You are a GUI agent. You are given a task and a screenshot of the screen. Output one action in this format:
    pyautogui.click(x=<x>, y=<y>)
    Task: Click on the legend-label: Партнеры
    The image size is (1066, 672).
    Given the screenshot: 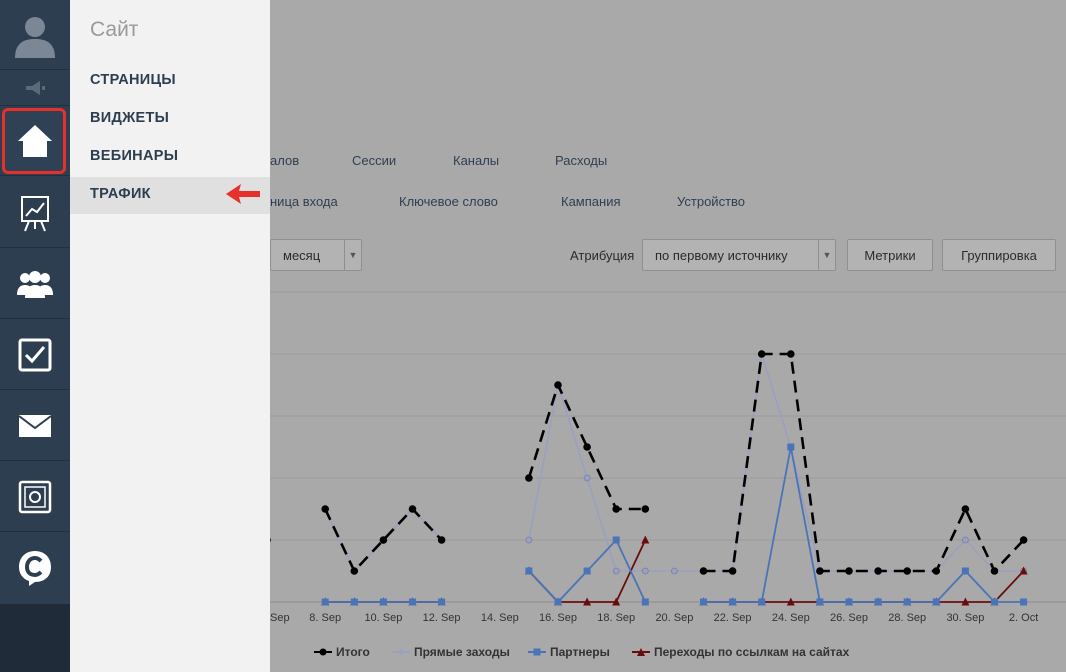 What is the action you would take?
    pyautogui.click(x=580, y=652)
    